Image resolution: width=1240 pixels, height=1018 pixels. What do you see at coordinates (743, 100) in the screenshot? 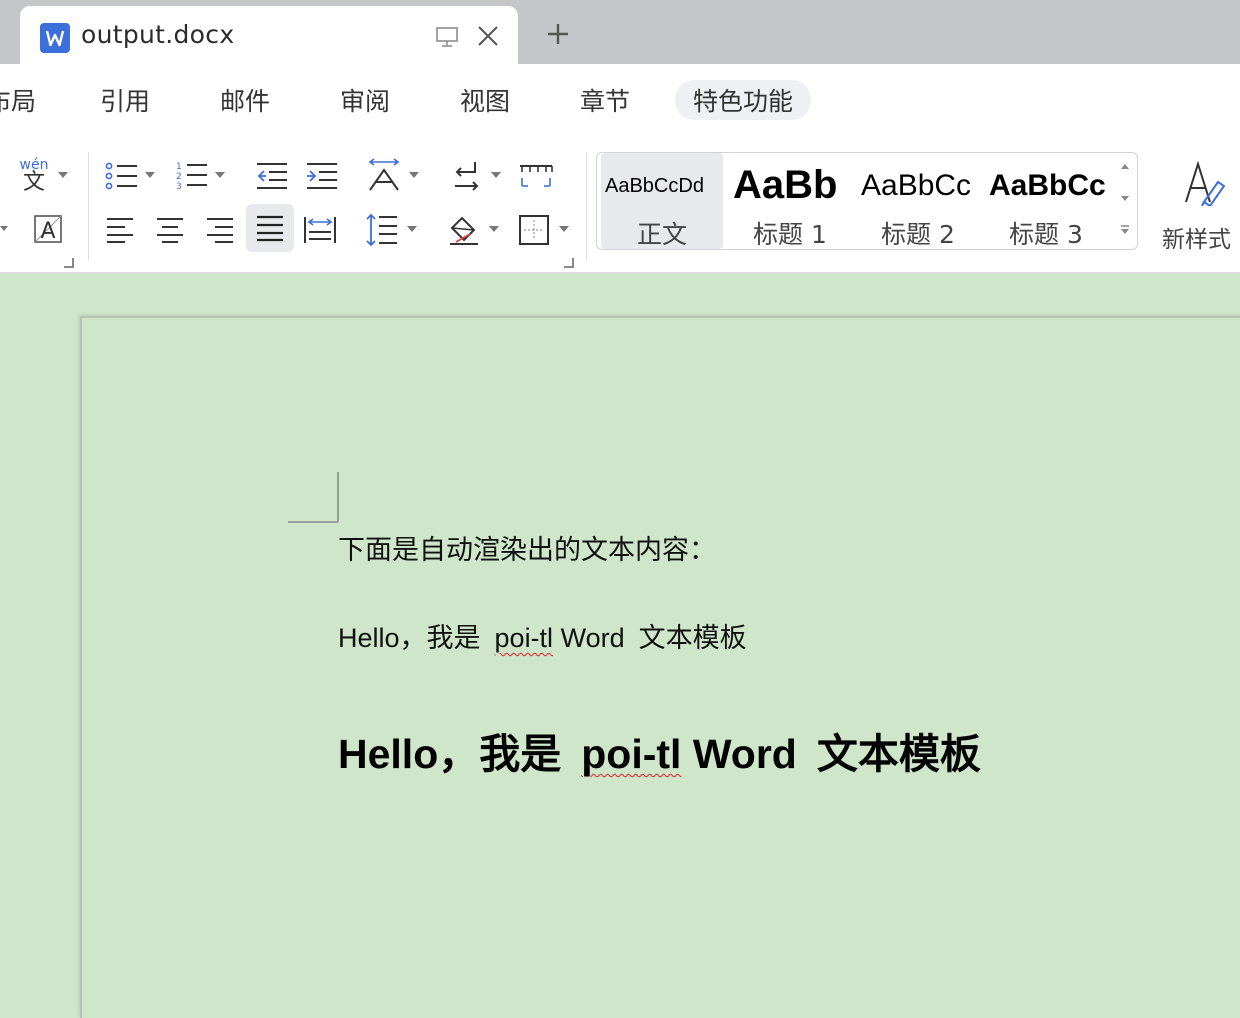
I see `menu-special-features: 特色功能` at bounding box center [743, 100].